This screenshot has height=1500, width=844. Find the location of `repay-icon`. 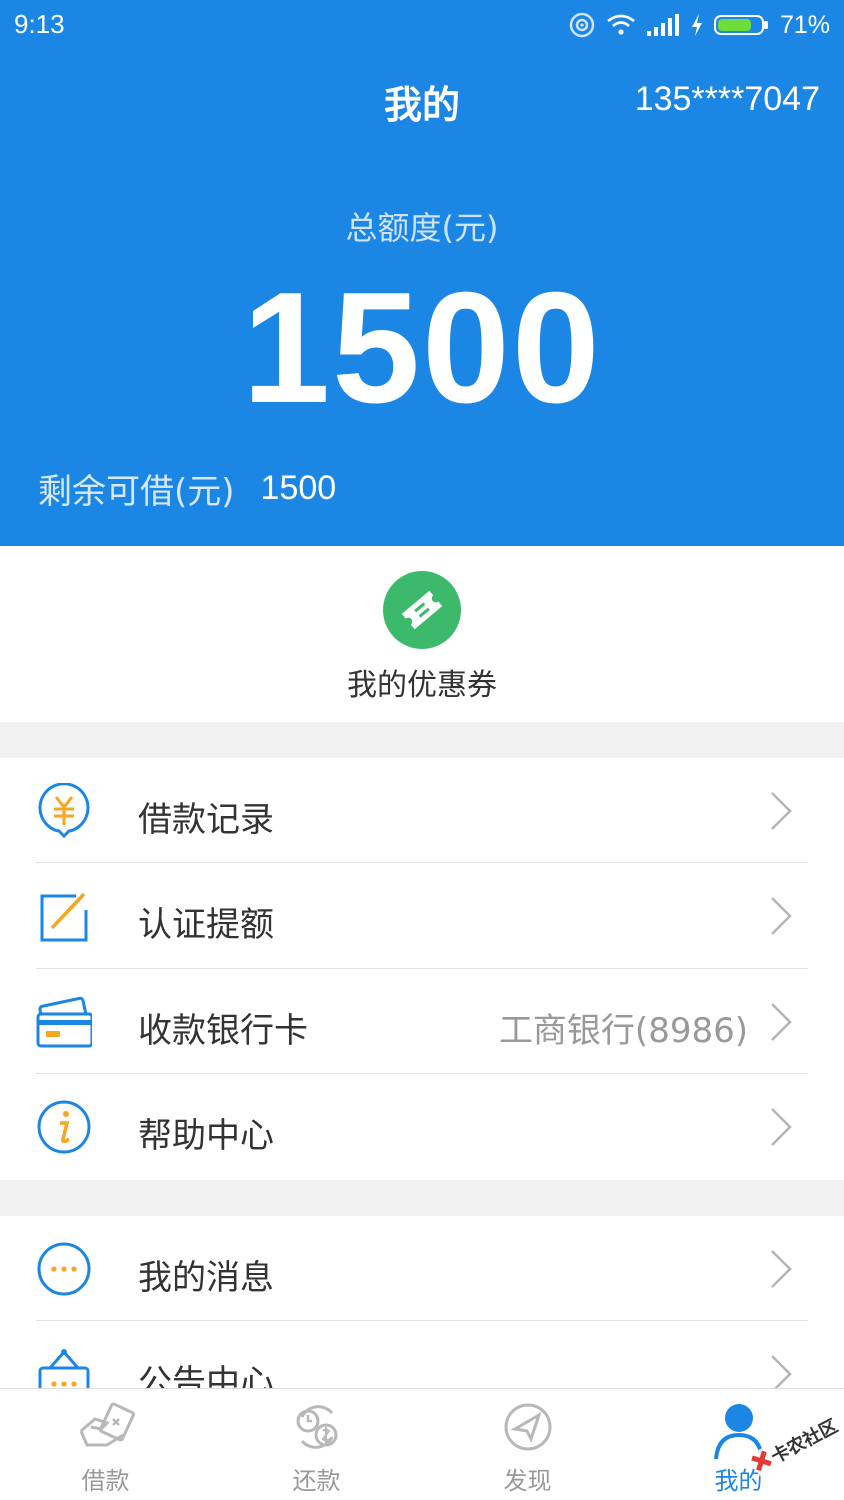

repay-icon is located at coordinates (317, 1427).